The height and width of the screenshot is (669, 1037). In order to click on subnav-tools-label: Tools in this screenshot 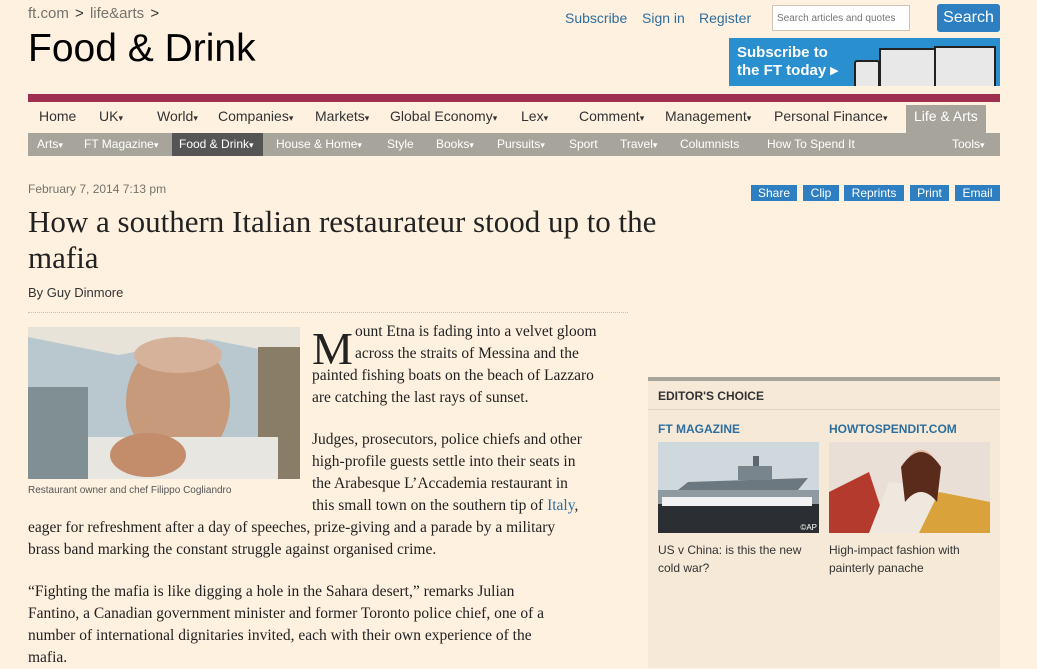, I will do `click(966, 144)`.